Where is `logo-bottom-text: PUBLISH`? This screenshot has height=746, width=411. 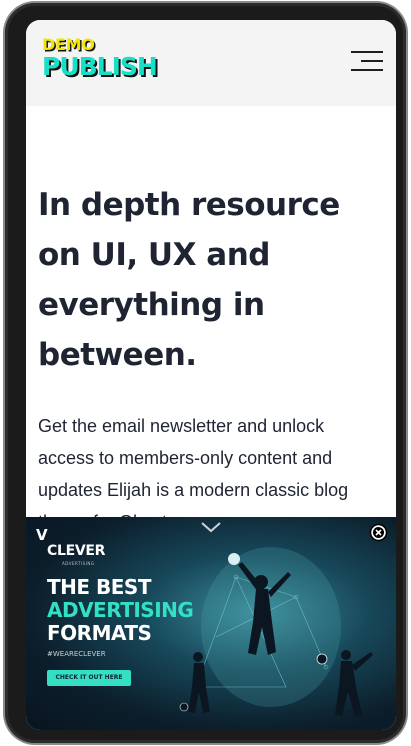
logo-bottom-text: PUBLISH is located at coordinates (100, 66).